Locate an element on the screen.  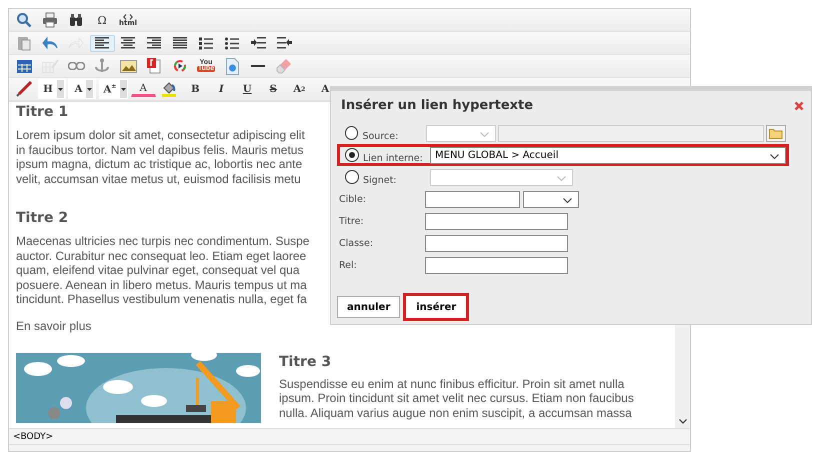
binoculars-icon is located at coordinates (76, 20).